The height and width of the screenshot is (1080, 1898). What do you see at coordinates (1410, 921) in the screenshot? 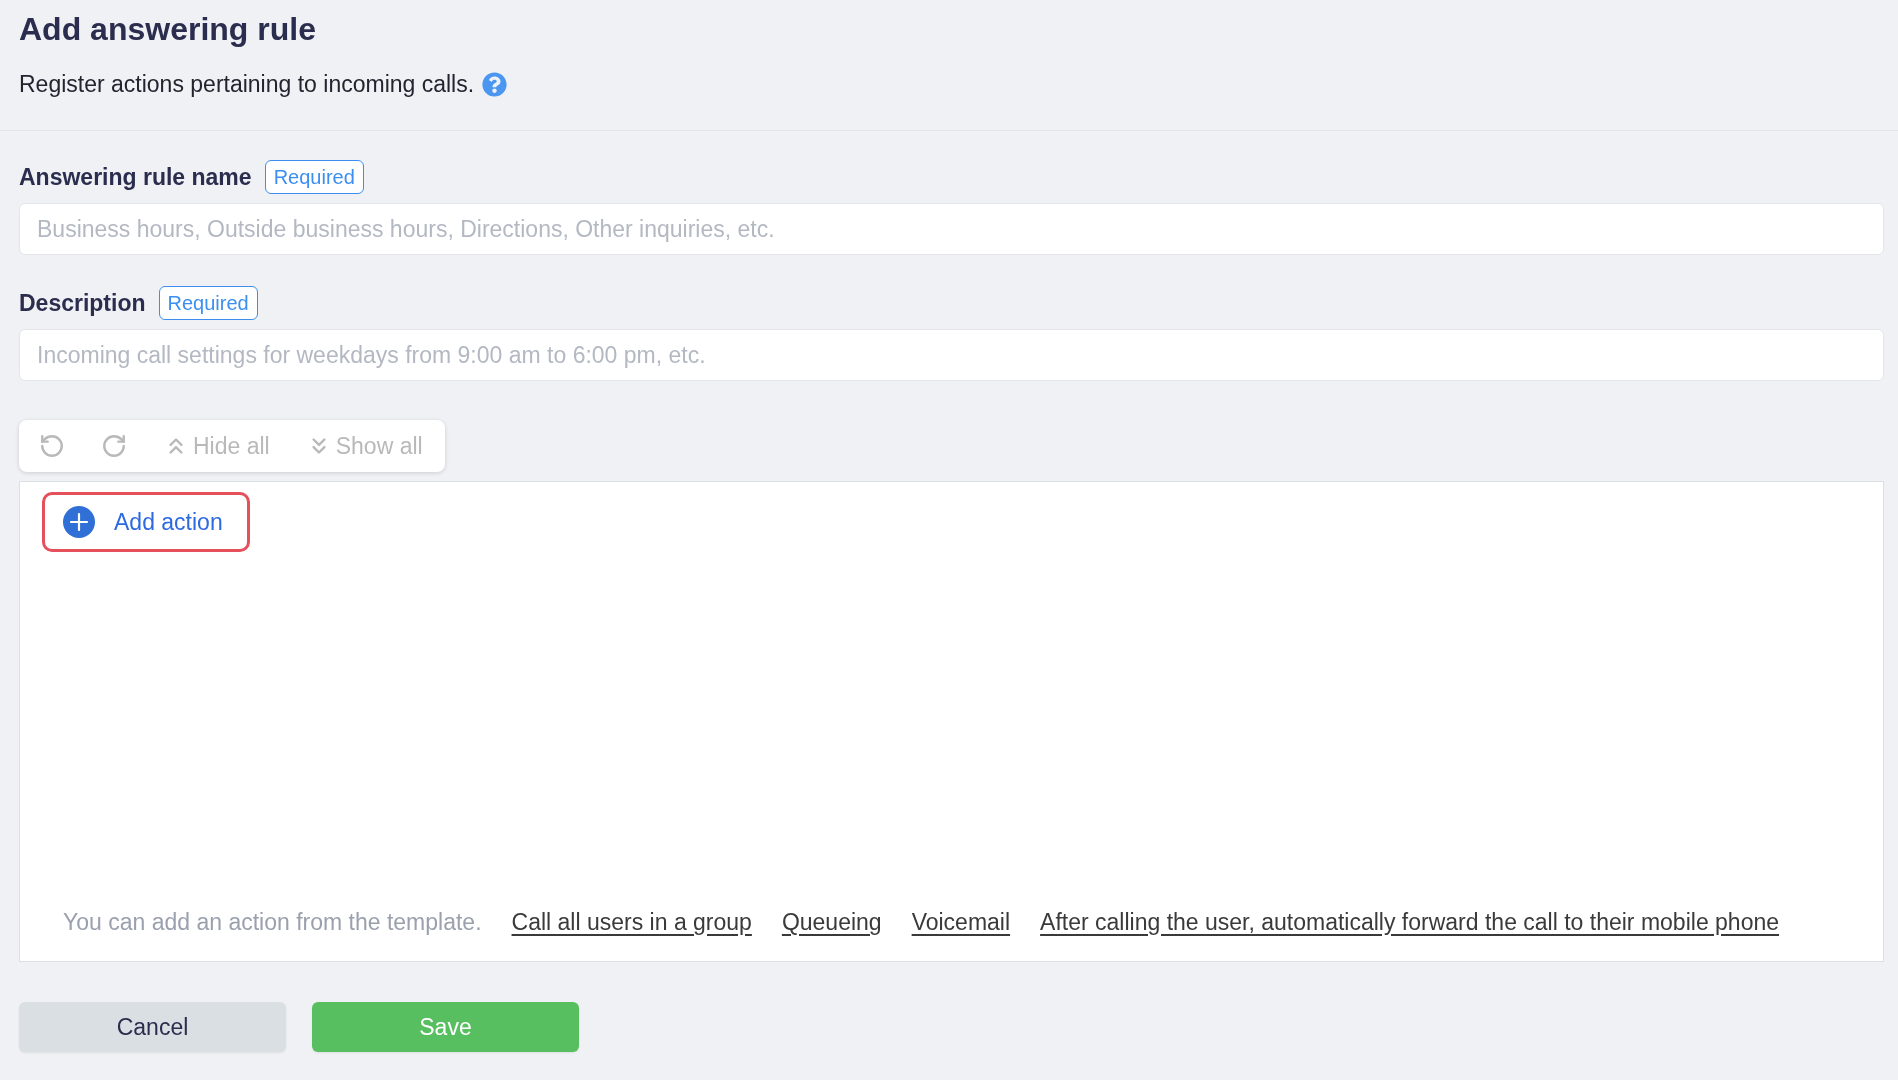
I see `template-link: After calling the user, automatically forward the call to their mobile phone` at bounding box center [1410, 921].